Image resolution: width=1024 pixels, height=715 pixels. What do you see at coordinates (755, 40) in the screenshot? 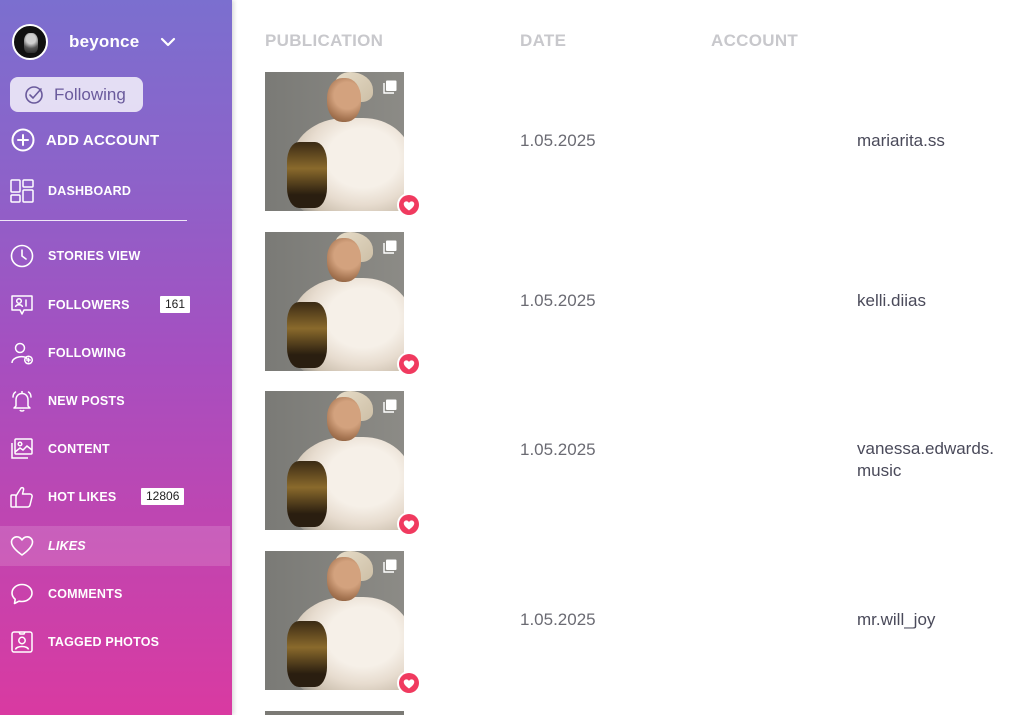
I see `column-header-account: ACCOUNT` at bounding box center [755, 40].